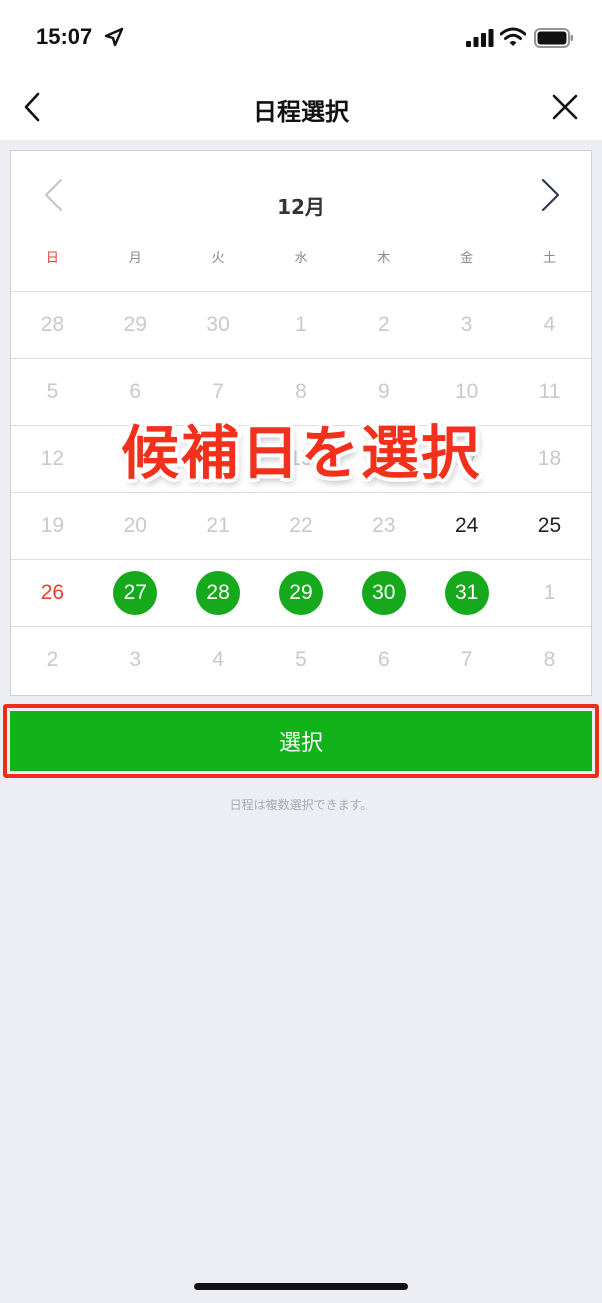 This screenshot has width=602, height=1303. What do you see at coordinates (466, 659) in the screenshot?
I see `day-cell: 7` at bounding box center [466, 659].